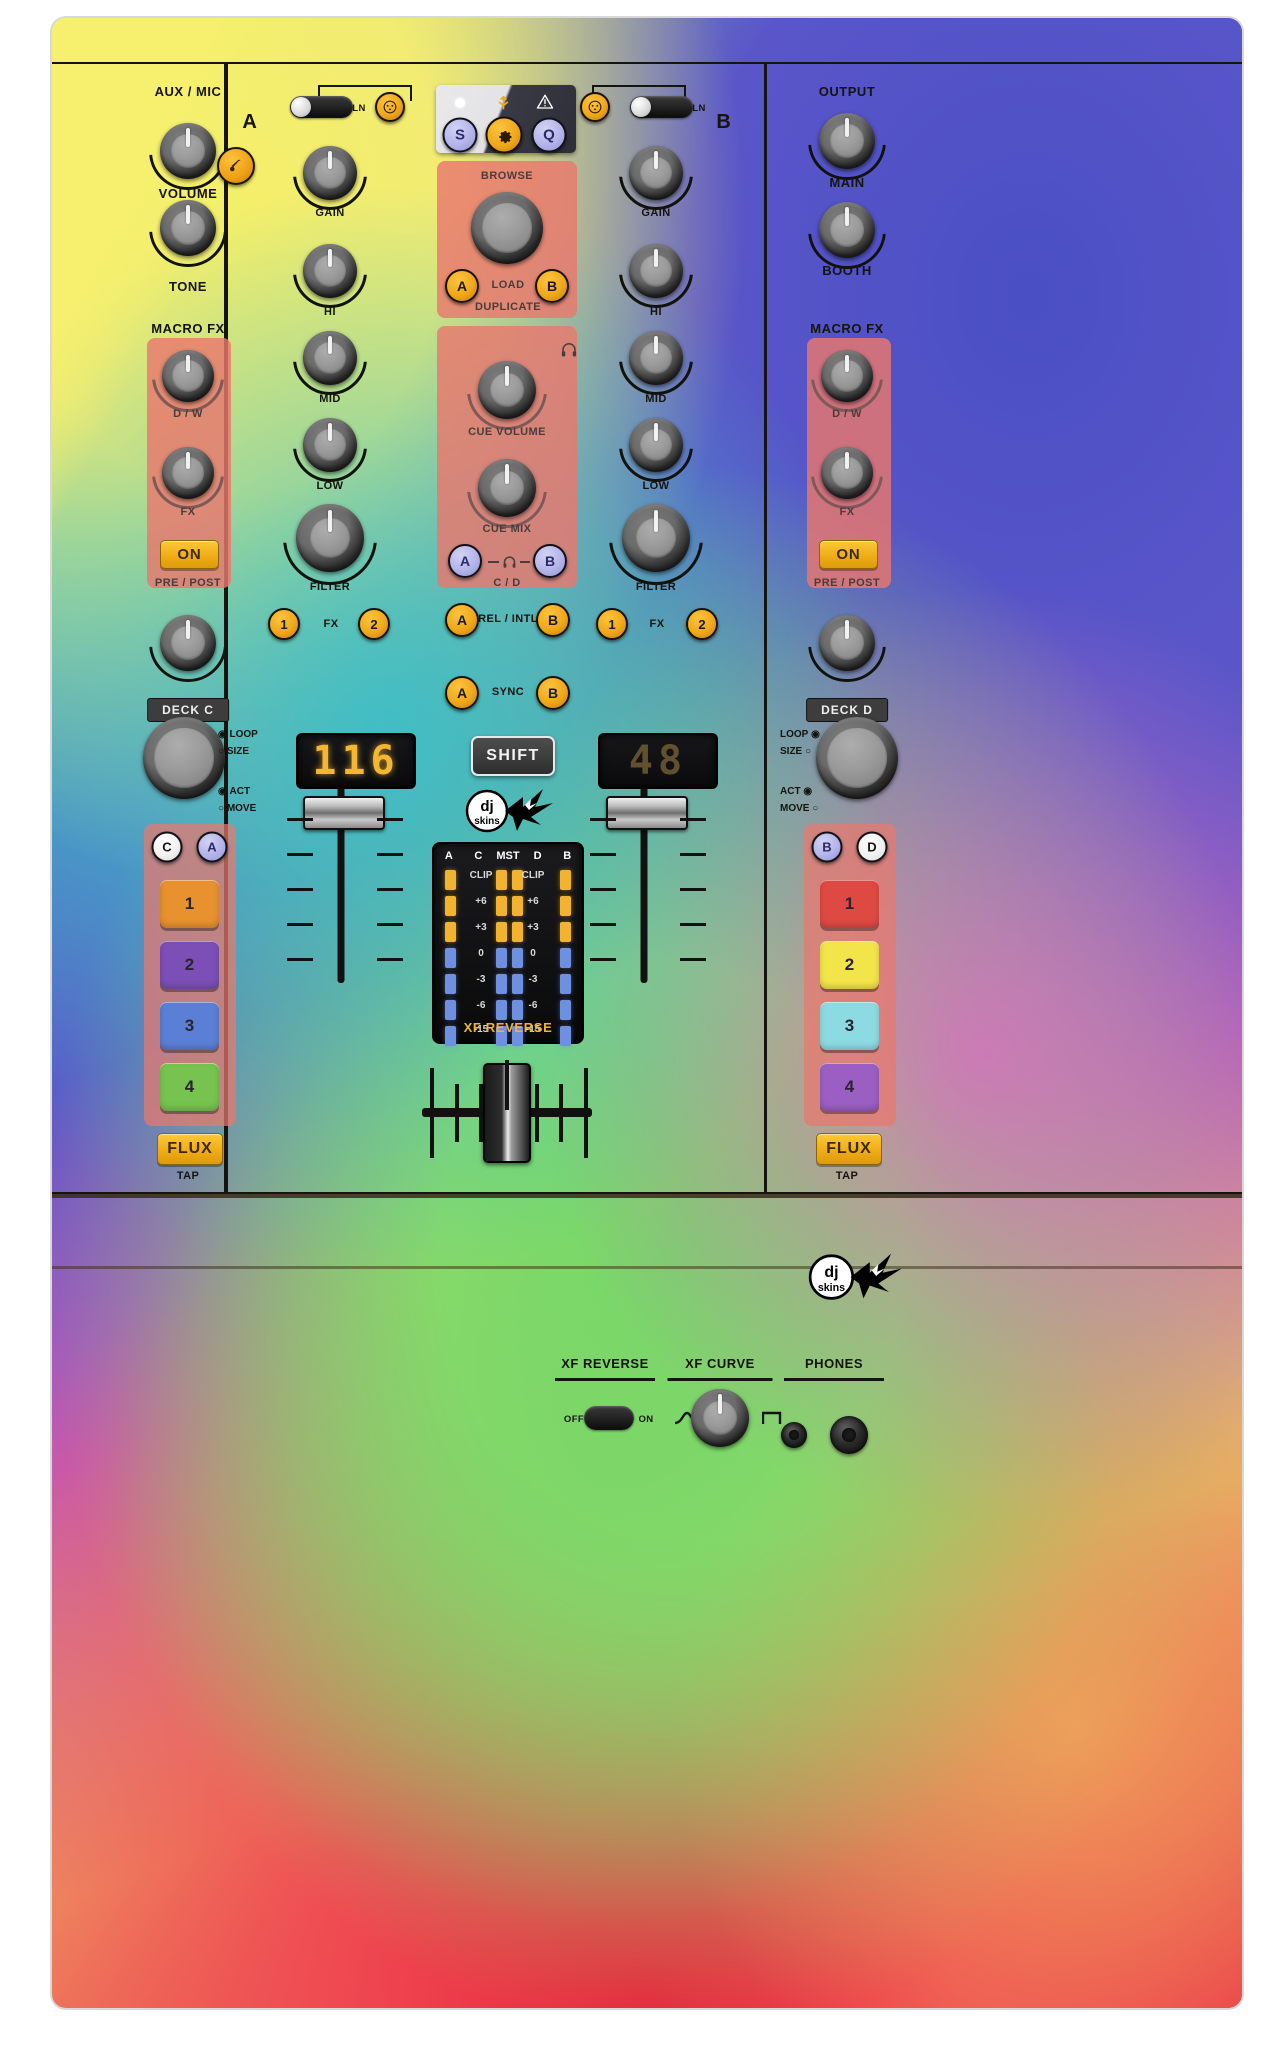 This screenshot has width=1283, height=2048. I want to click on vu-xf-reverse-label: XF REVERSE, so click(508, 1027).